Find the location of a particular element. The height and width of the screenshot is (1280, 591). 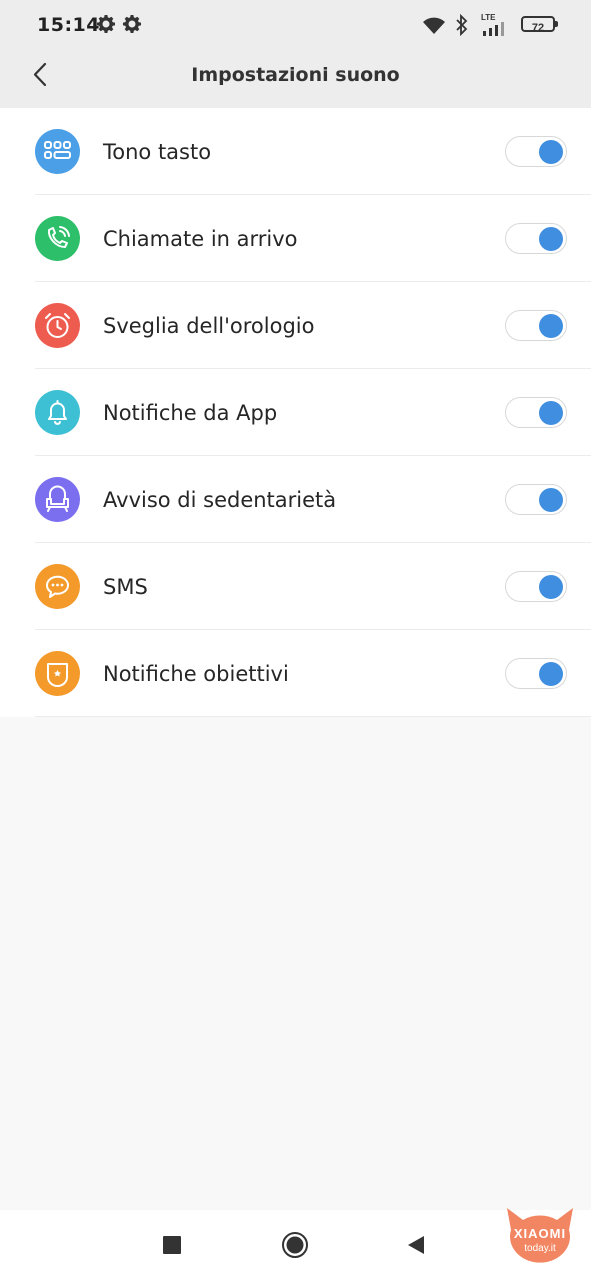

idle-alert-toggle is located at coordinates (536, 499).